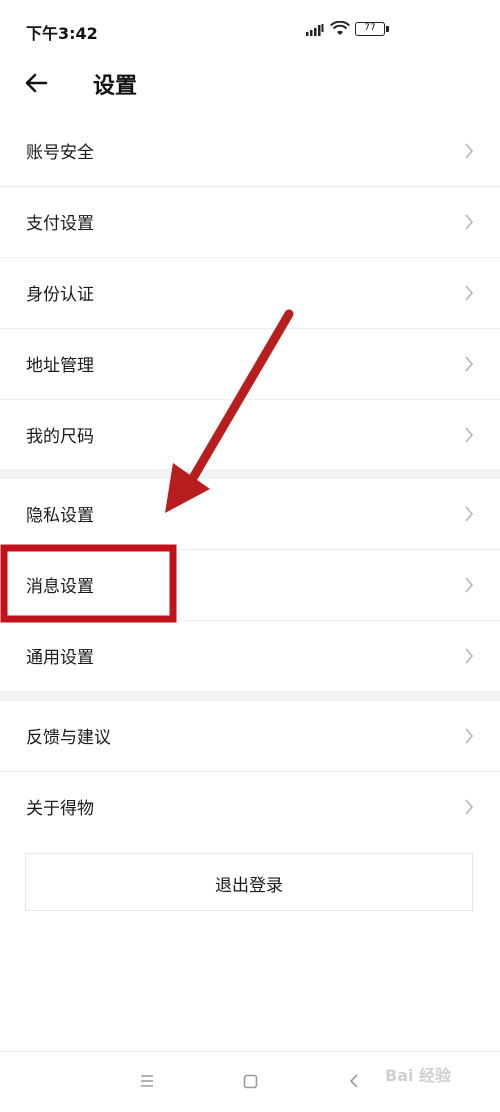 This screenshot has height=1112, width=500. I want to click on status-time: 下午3:42, so click(62, 33).